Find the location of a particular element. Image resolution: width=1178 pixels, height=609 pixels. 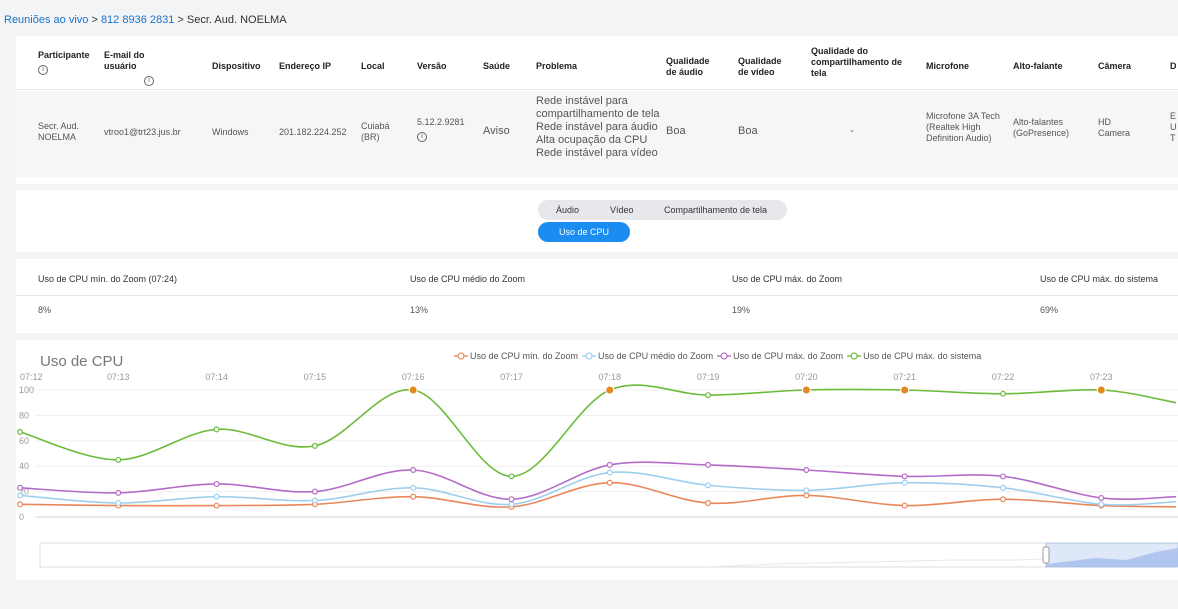

cell-camera-line2: Camera is located at coordinates (1114, 133).